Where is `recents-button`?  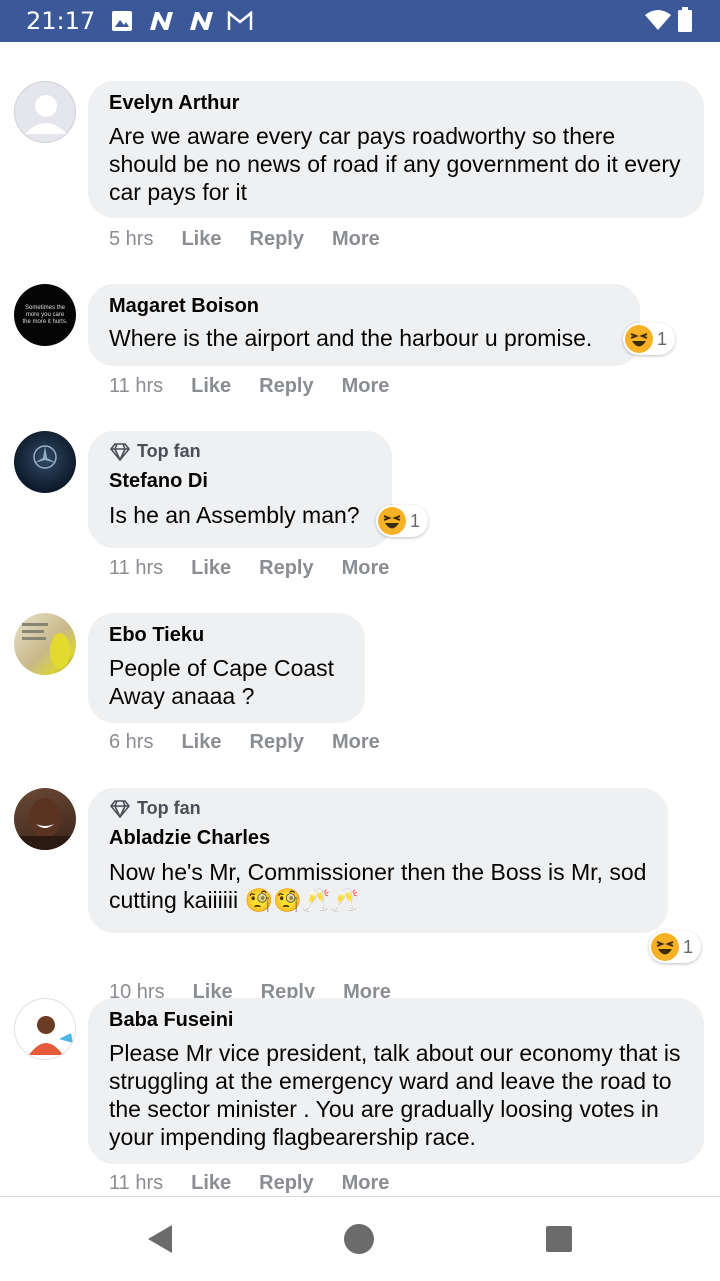
recents-button is located at coordinates (559, 1239).